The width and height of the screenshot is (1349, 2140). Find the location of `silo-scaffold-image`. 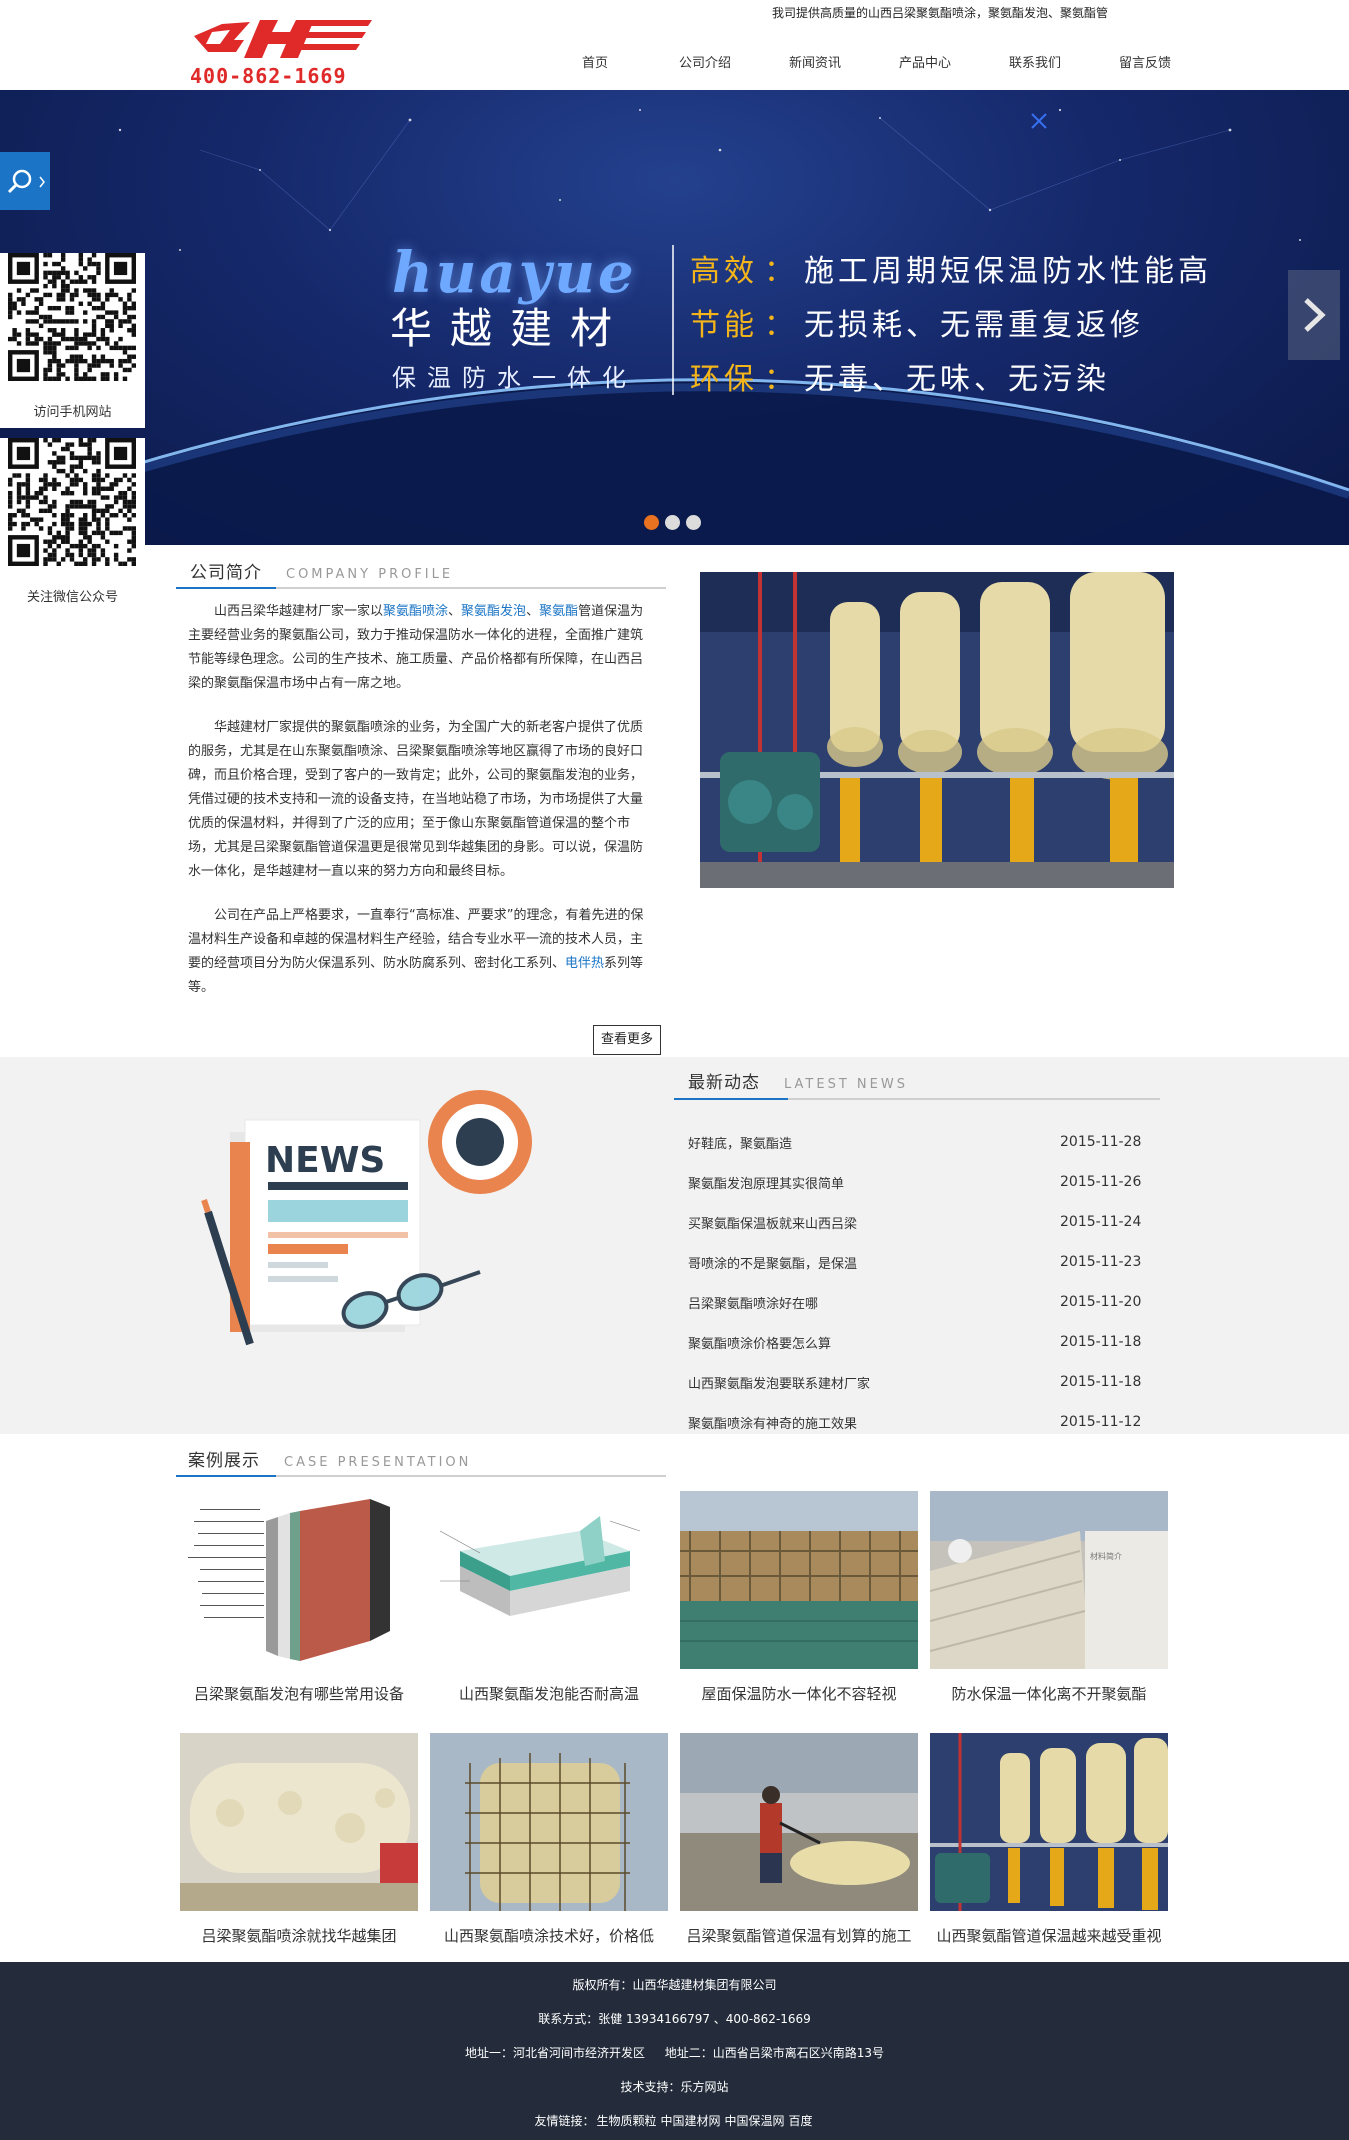

silo-scaffold-image is located at coordinates (549, 1822).